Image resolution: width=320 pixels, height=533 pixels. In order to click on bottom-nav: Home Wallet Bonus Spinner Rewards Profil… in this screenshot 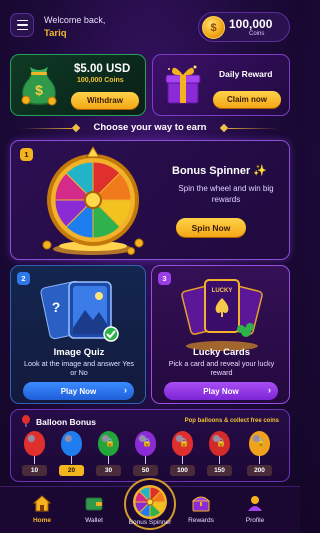, I will do `click(150, 505)`.